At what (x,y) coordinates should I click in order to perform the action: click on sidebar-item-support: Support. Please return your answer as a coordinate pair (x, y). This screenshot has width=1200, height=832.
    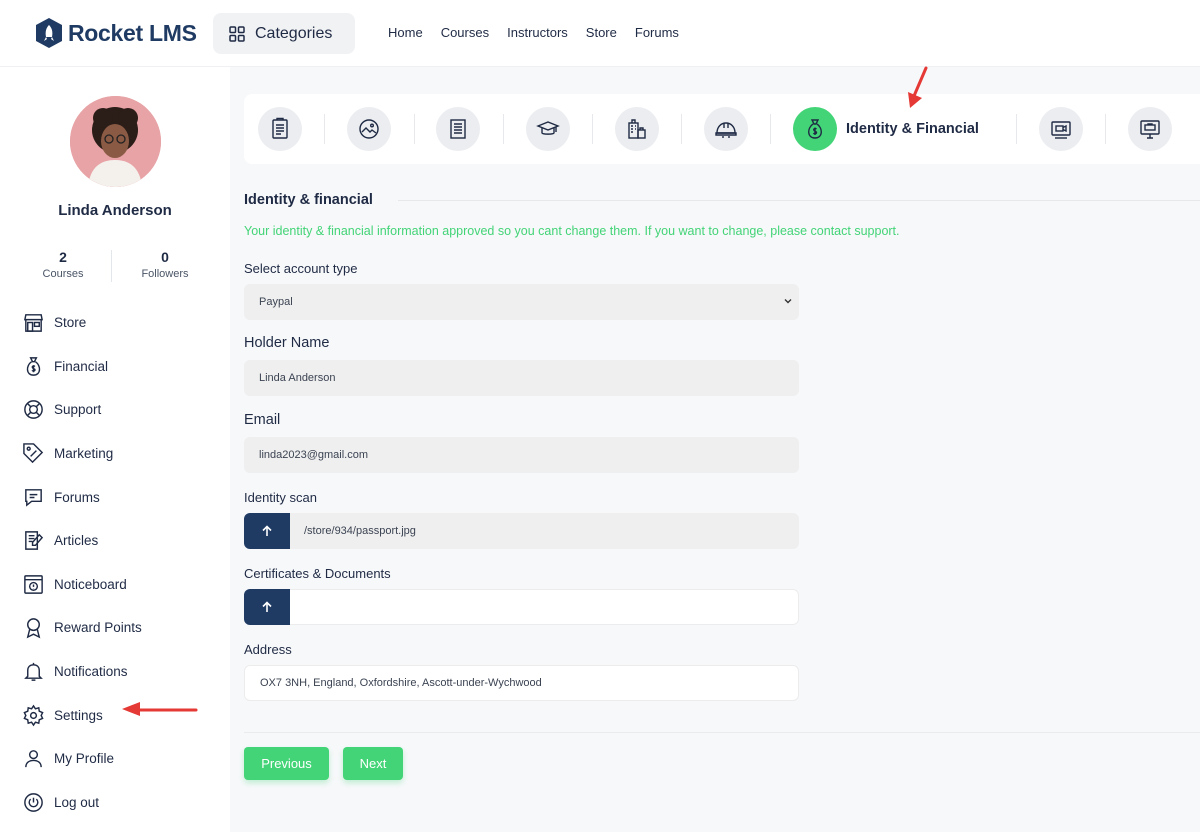
    Looking at the image, I should click on (82, 410).